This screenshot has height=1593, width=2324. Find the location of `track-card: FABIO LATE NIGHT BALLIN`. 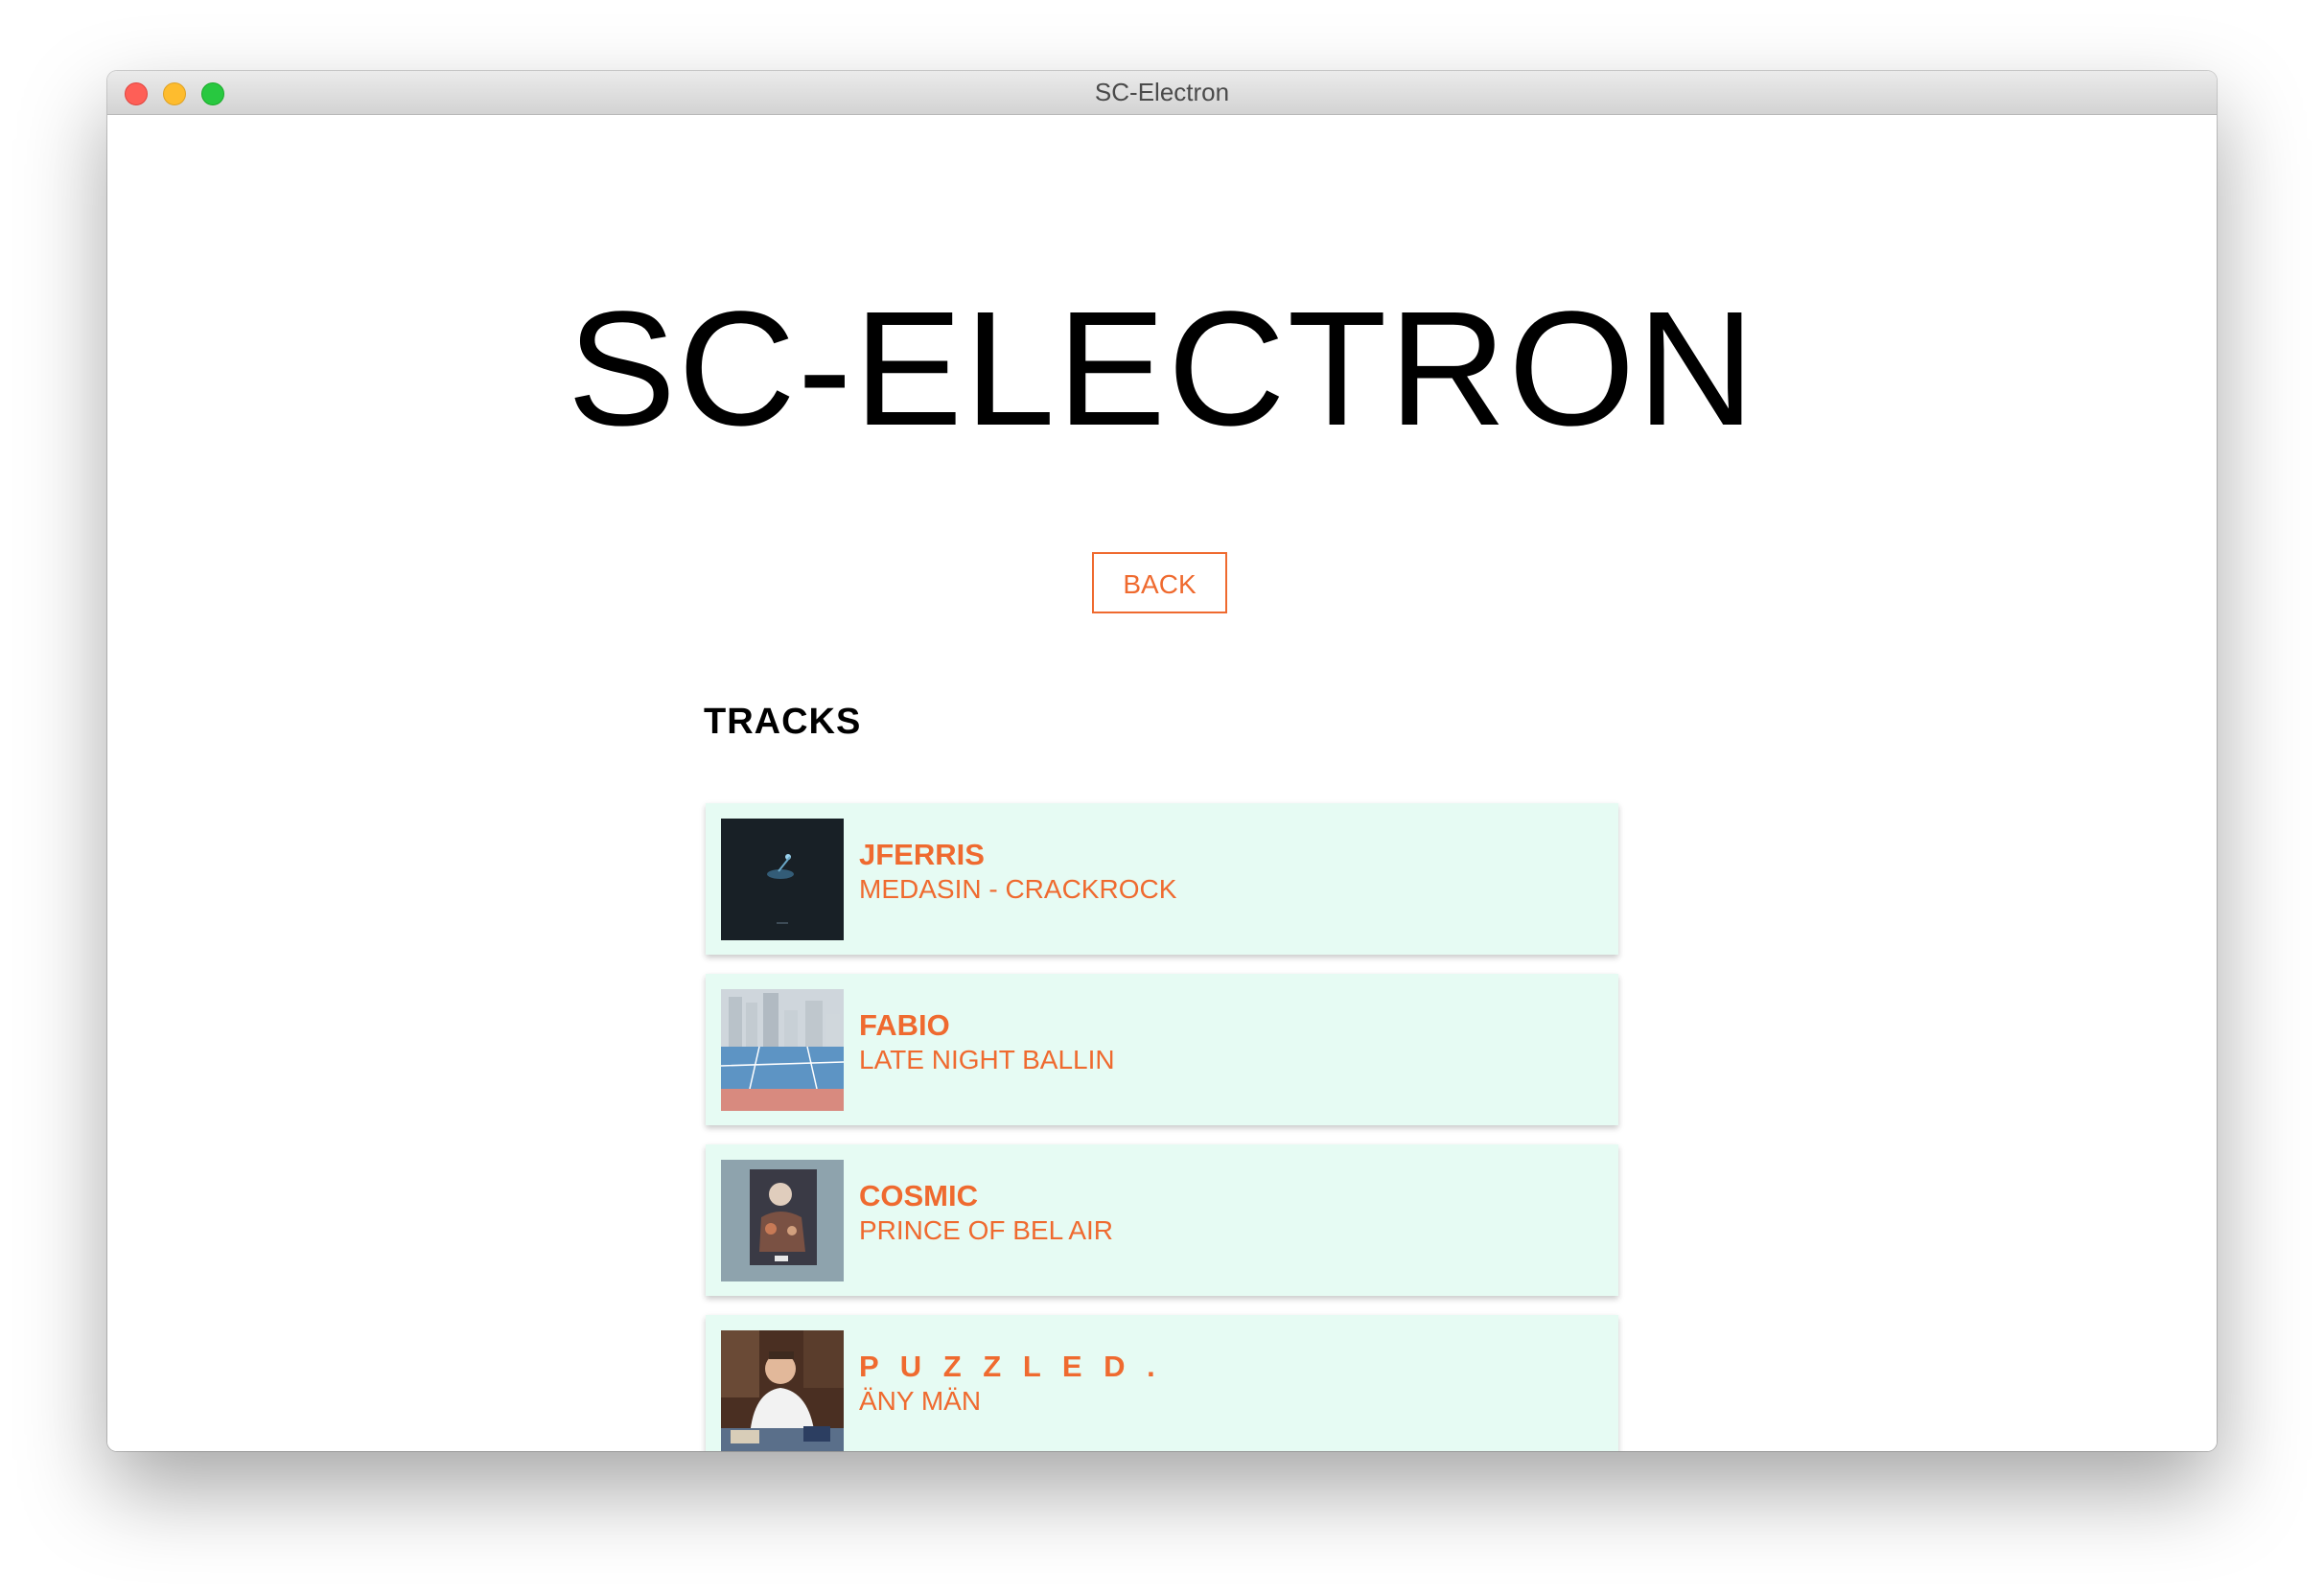

track-card: FABIO LATE NIGHT BALLIN is located at coordinates (1162, 1049).